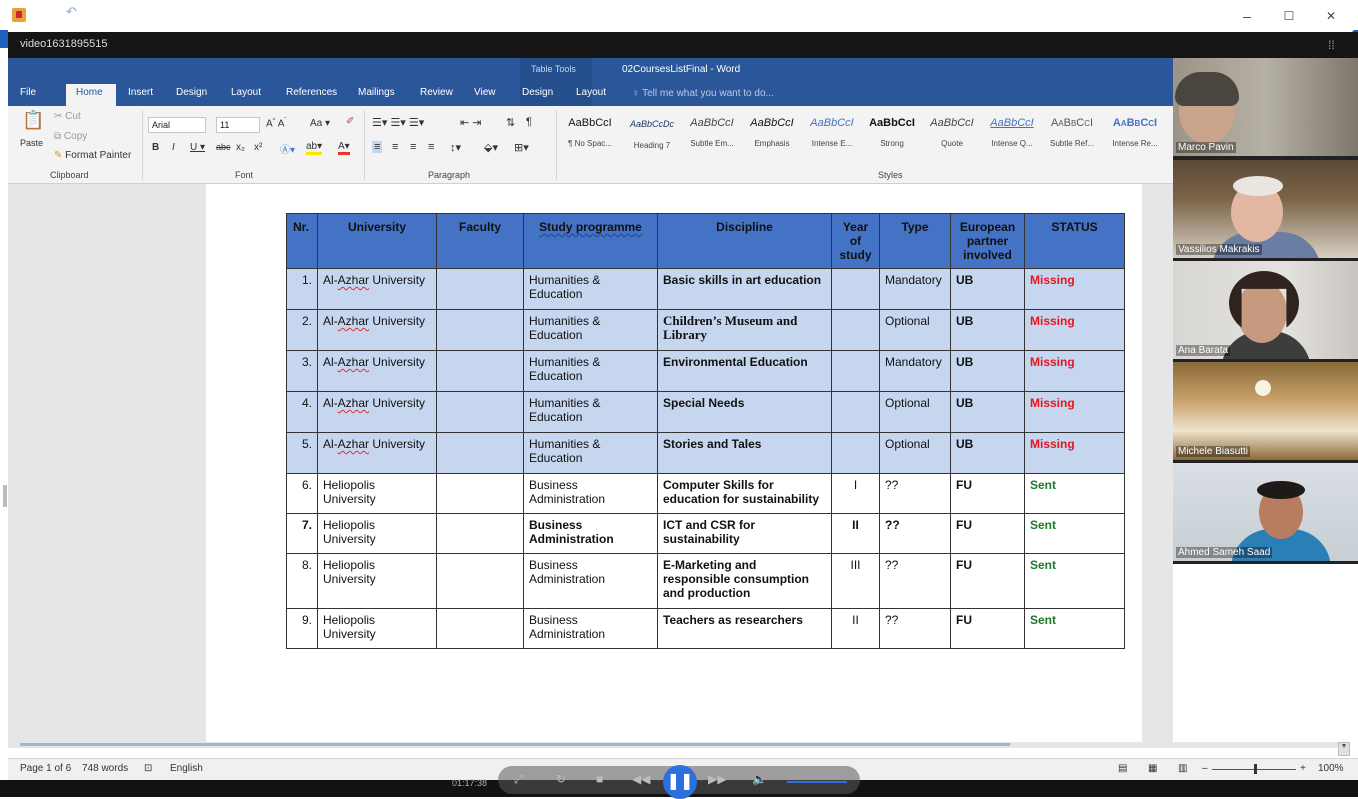 Image resolution: width=1358 pixels, height=799 pixels. Describe the element at coordinates (33, 120) in the screenshot. I see `paste-icon: 📋` at that location.